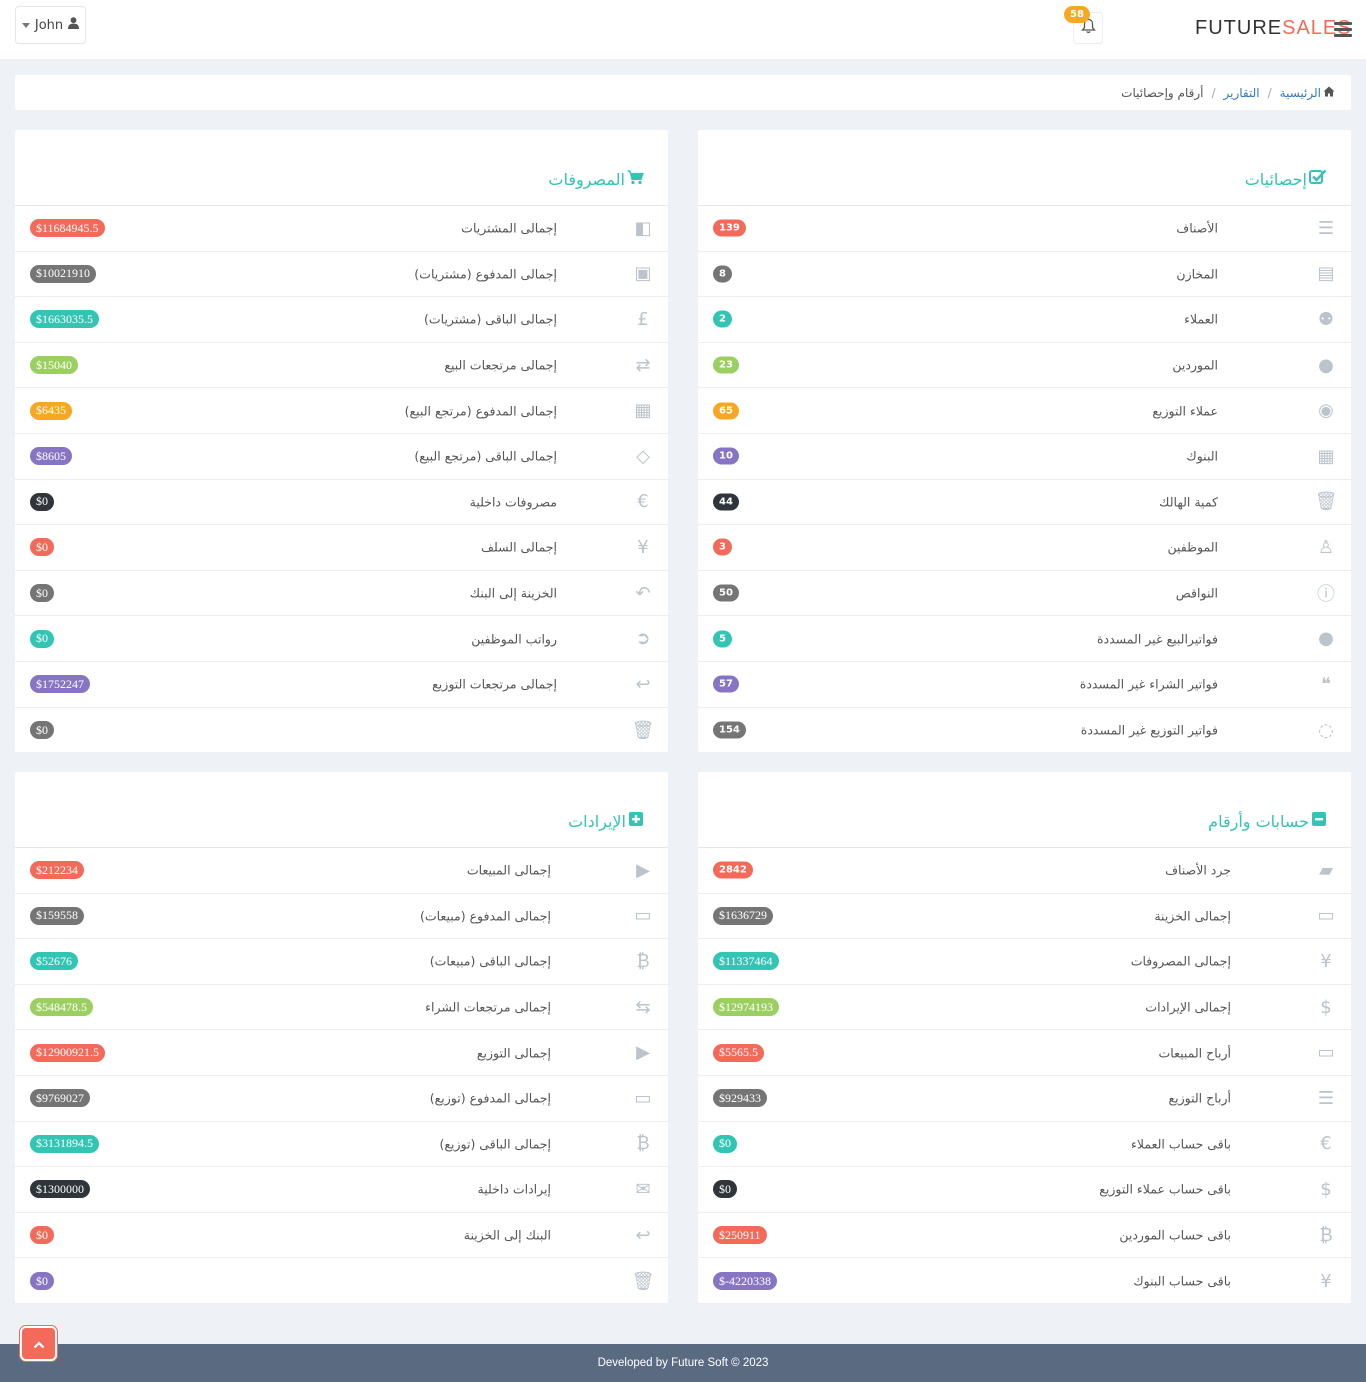 This screenshot has width=1366, height=1382. I want to click on archive-icon: ▤, so click(1326, 274).